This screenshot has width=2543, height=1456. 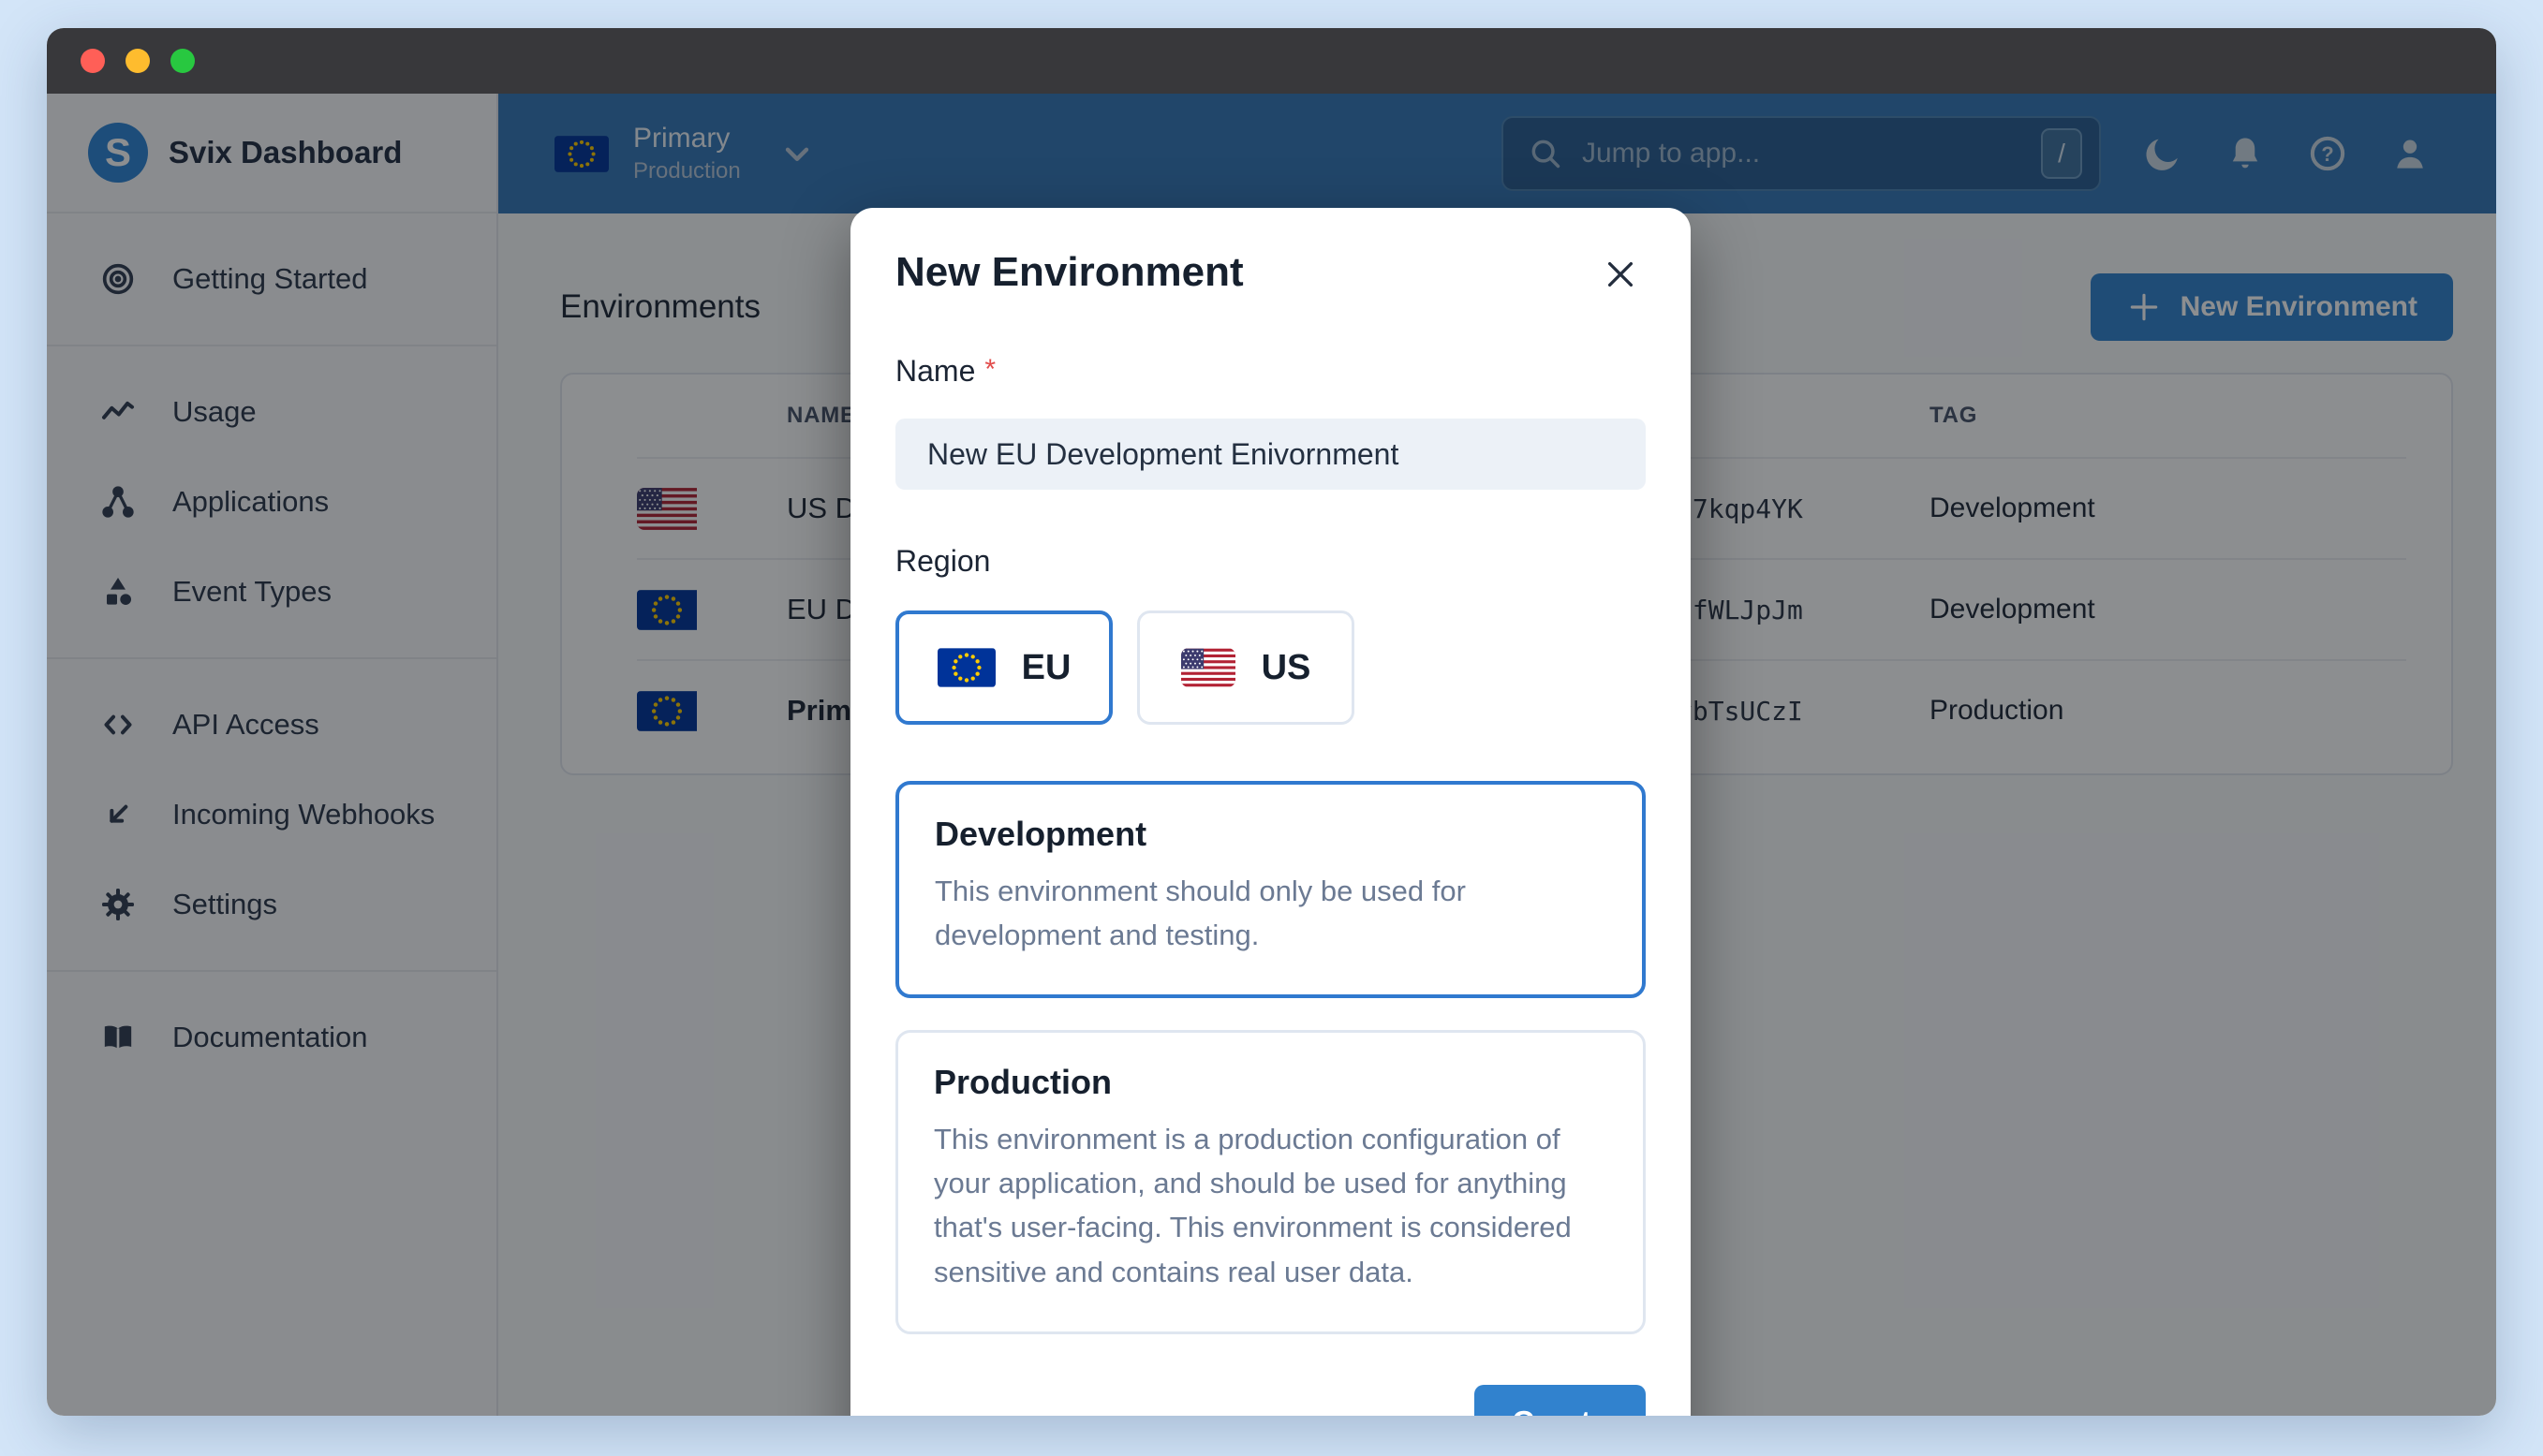 I want to click on close-window-button, so click(x=93, y=61).